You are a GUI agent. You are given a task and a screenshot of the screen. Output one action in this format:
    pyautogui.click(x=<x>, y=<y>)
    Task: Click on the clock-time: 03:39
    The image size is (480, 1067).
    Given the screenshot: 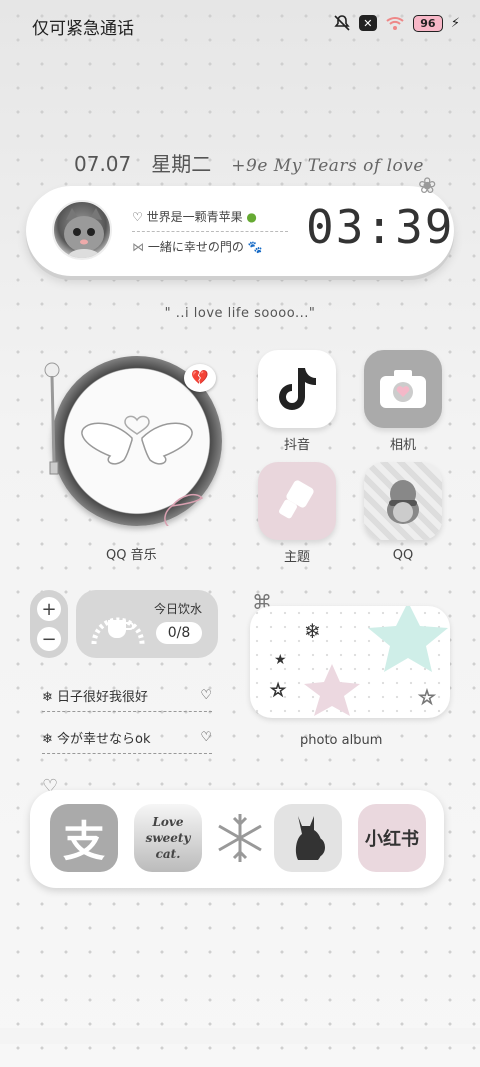 What is the action you would take?
    pyautogui.click(x=380, y=227)
    